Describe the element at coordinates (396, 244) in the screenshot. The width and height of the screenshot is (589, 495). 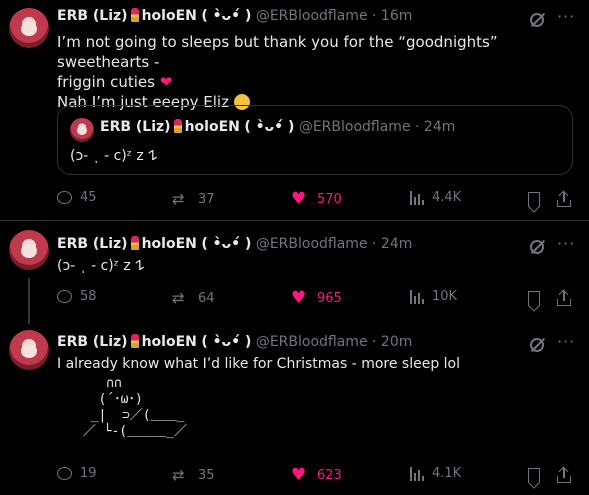
I see `tweet-time: 24m` at that location.